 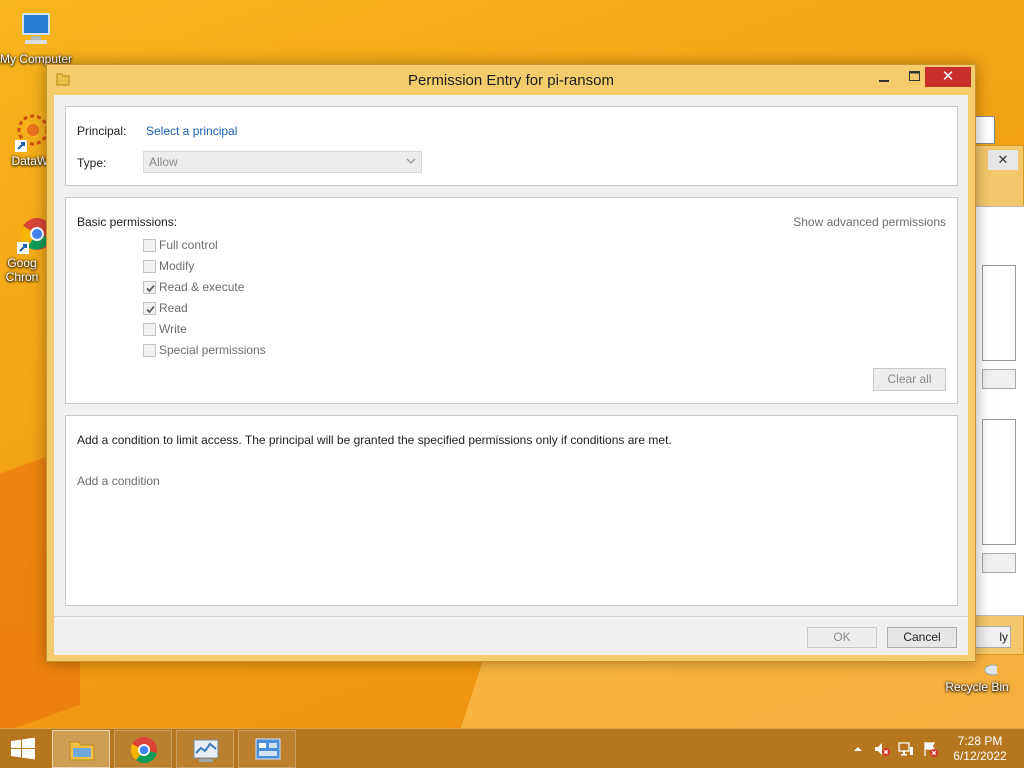 I want to click on add-condition-link: Add a condition, so click(x=118, y=481).